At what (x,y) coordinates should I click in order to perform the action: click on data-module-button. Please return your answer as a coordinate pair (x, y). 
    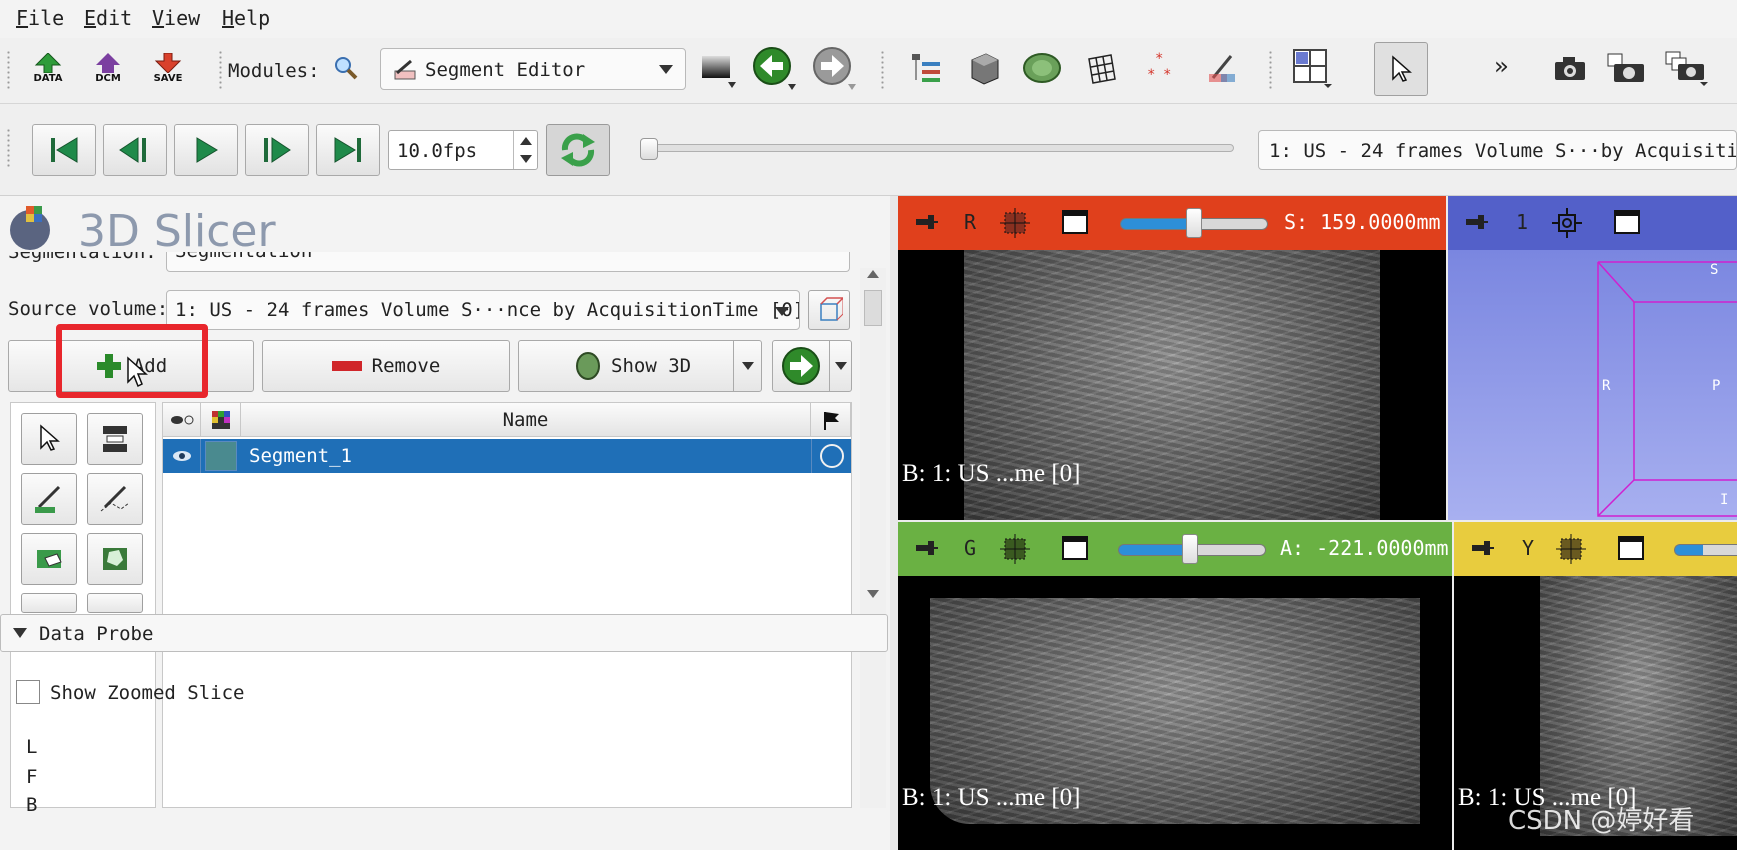
    Looking at the image, I should click on (926, 68).